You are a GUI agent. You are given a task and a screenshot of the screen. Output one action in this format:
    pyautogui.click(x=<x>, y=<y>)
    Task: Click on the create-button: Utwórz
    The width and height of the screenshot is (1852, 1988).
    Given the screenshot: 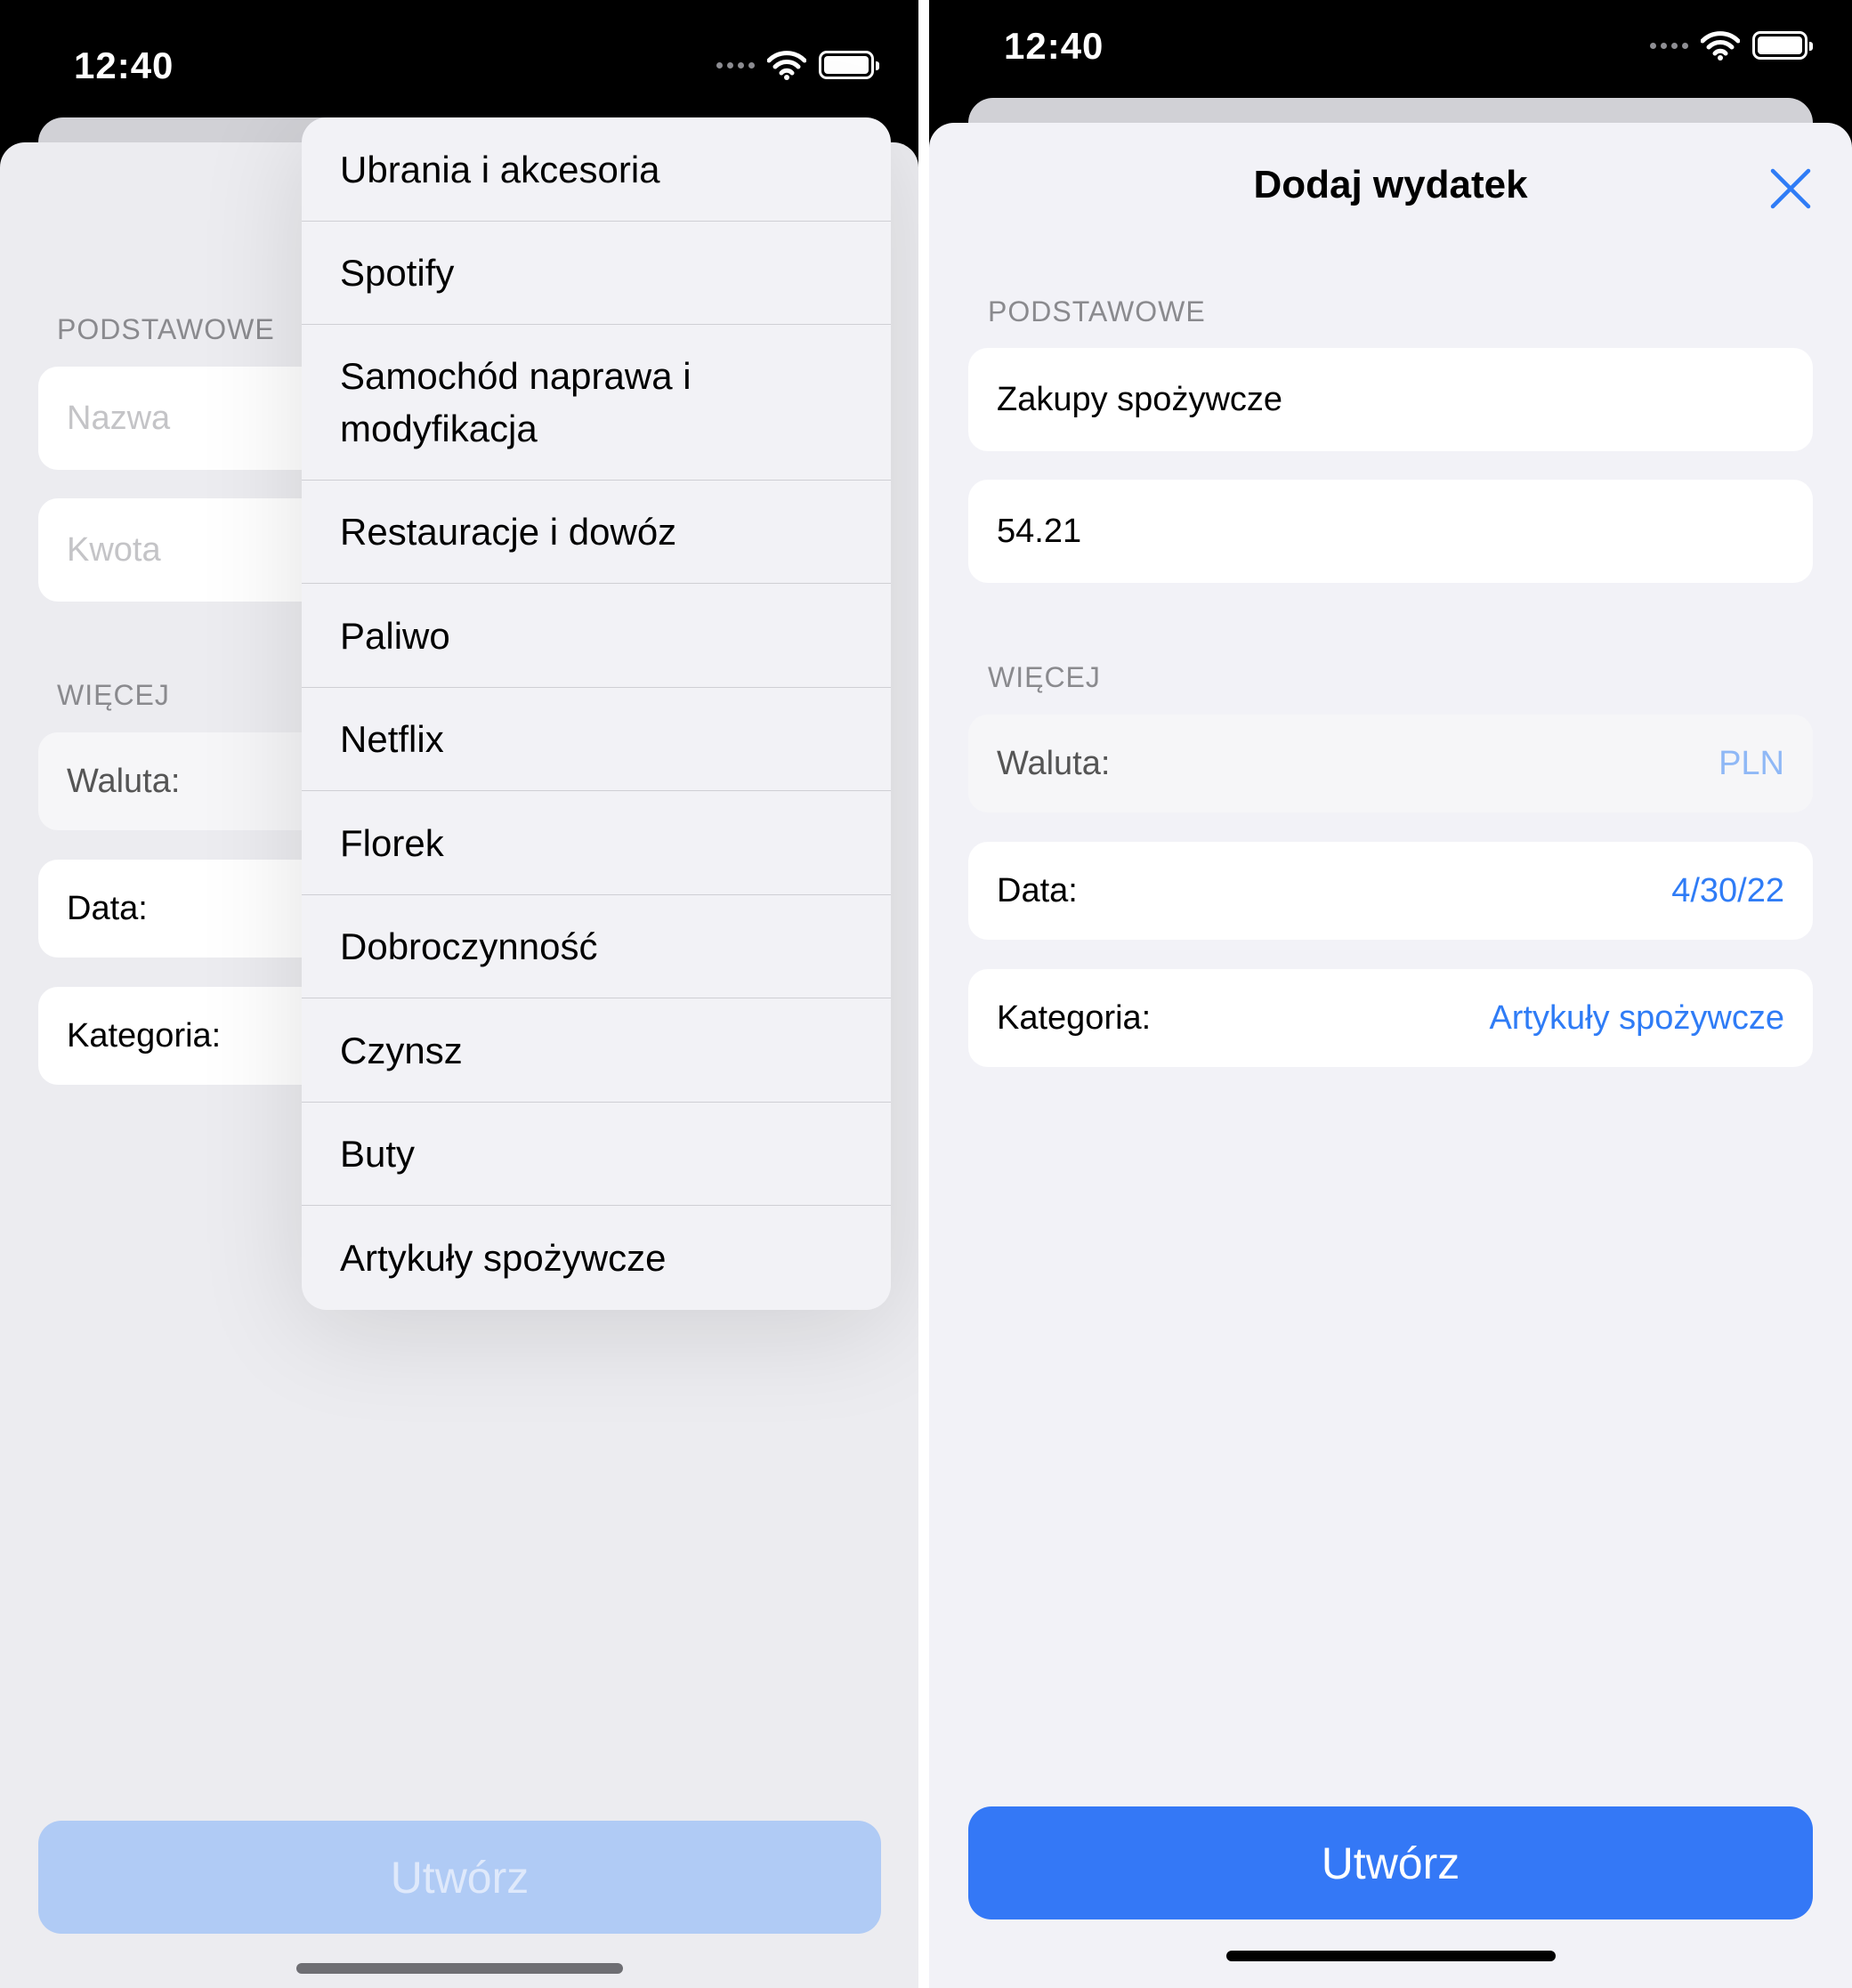 What is the action you would take?
    pyautogui.click(x=1390, y=1863)
    